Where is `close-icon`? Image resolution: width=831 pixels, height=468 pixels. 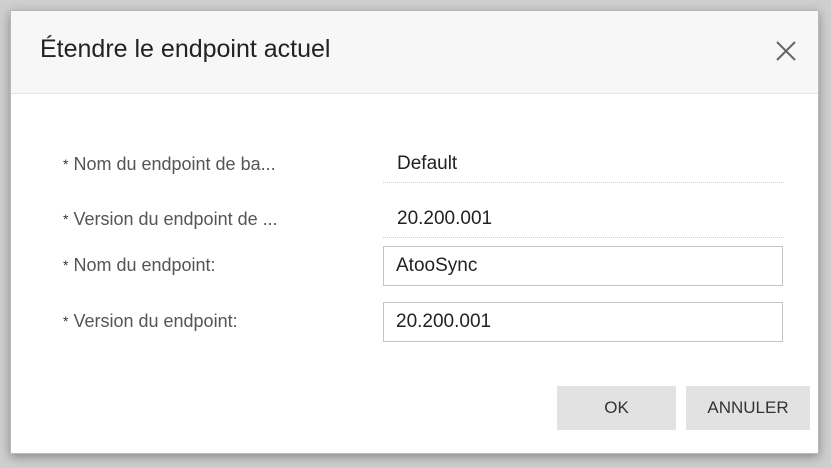
close-icon is located at coordinates (786, 51).